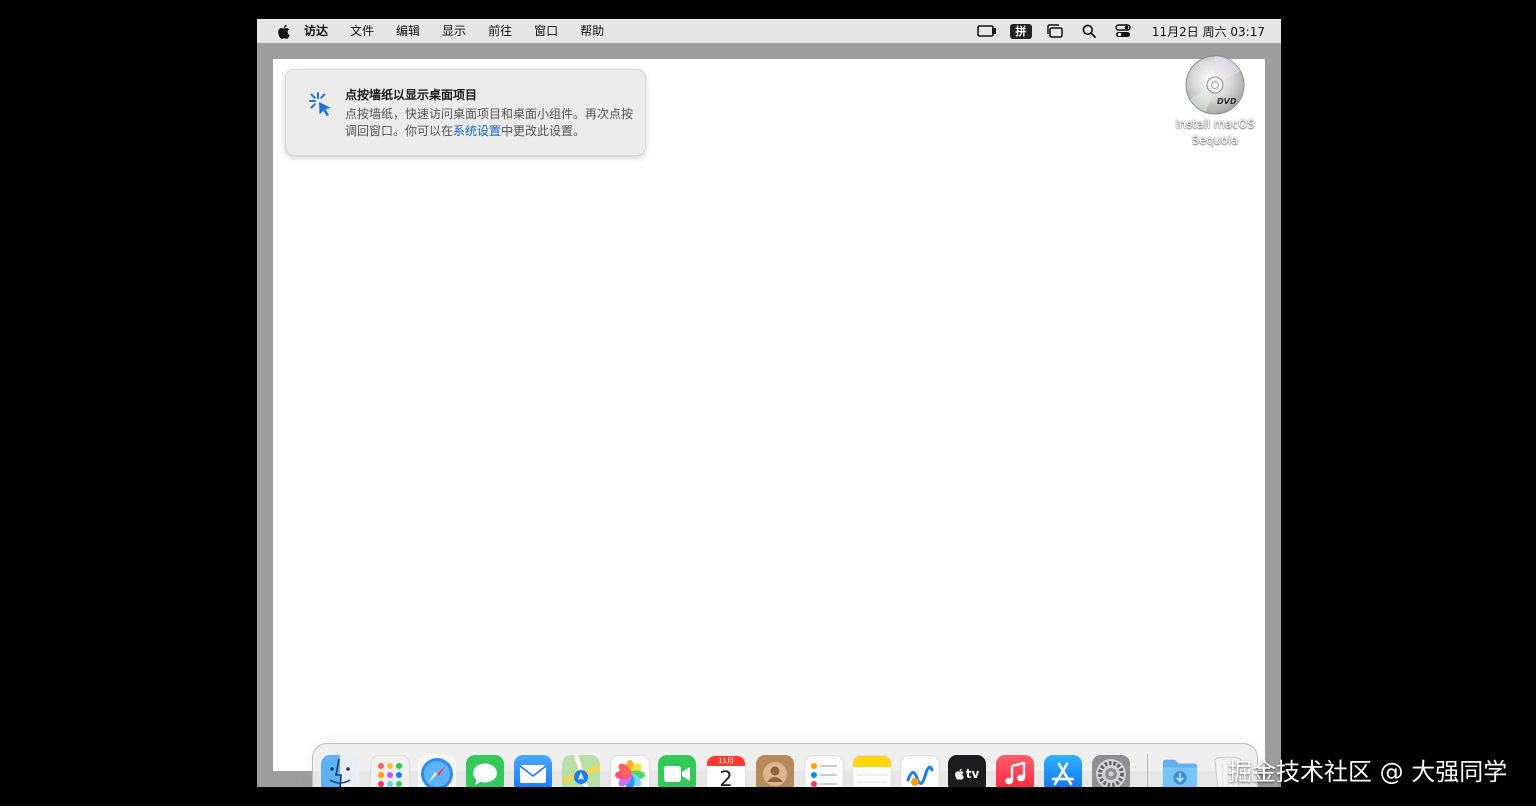 The width and height of the screenshot is (1536, 806). I want to click on dvd-disc-icon: DVD, so click(1215, 85).